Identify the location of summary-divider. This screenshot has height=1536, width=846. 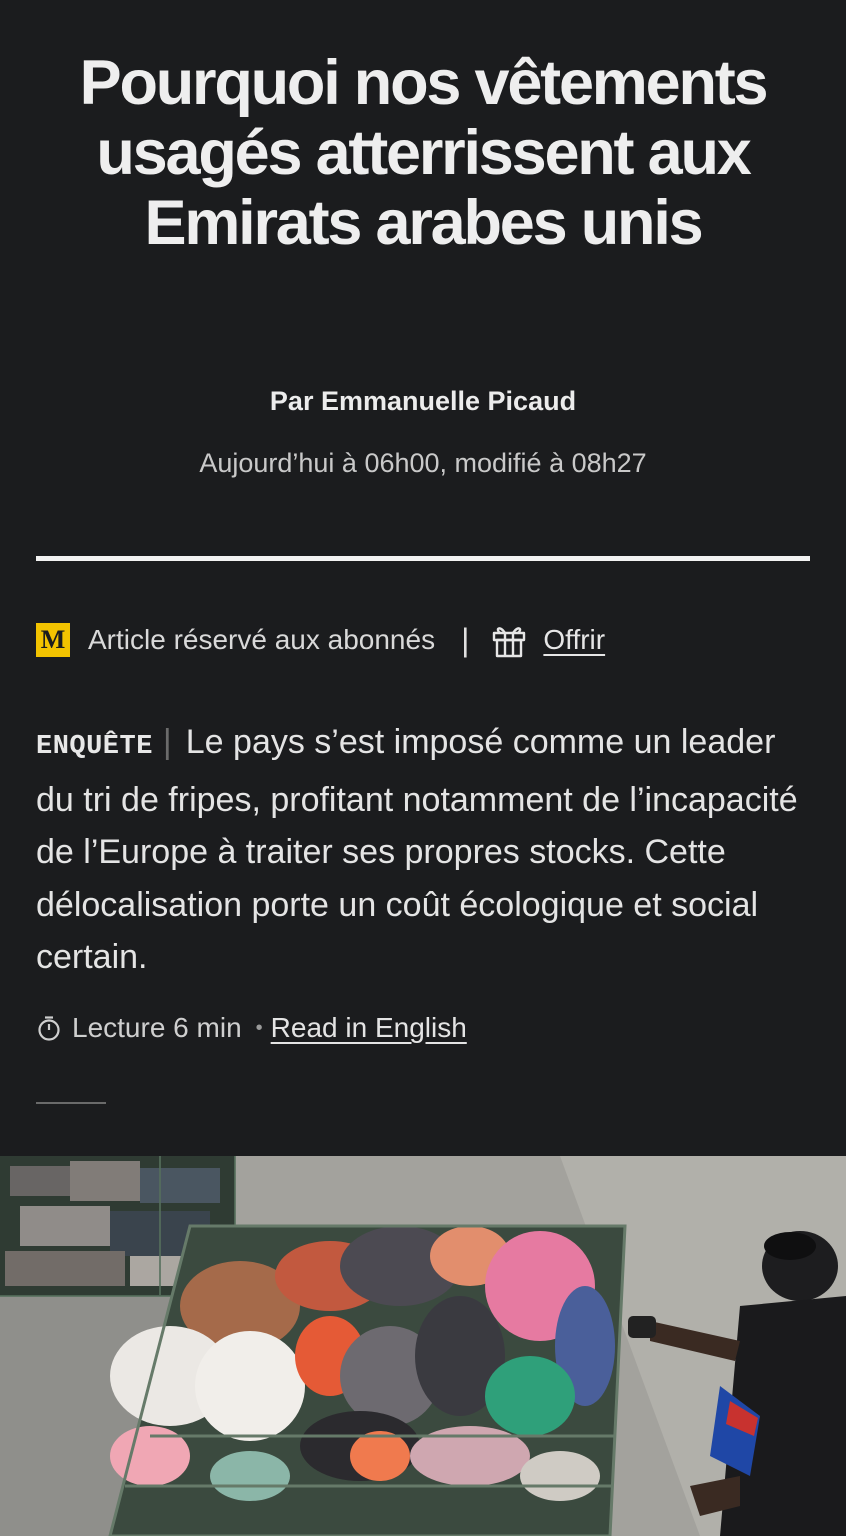
(71, 1103).